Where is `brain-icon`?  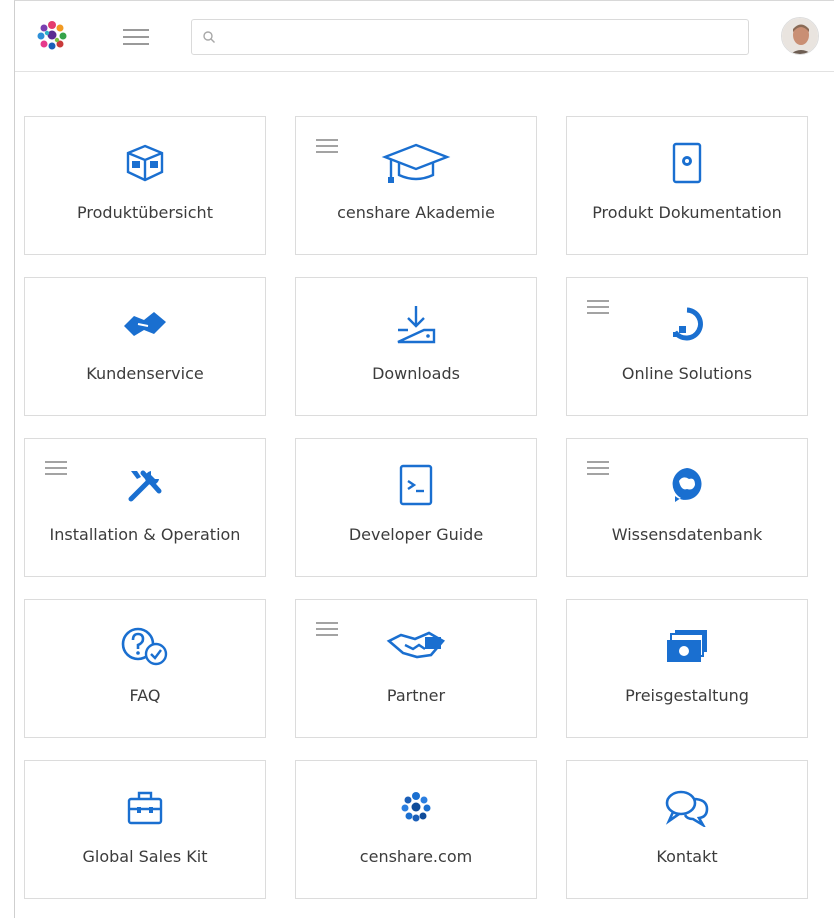
brain-icon is located at coordinates (687, 485).